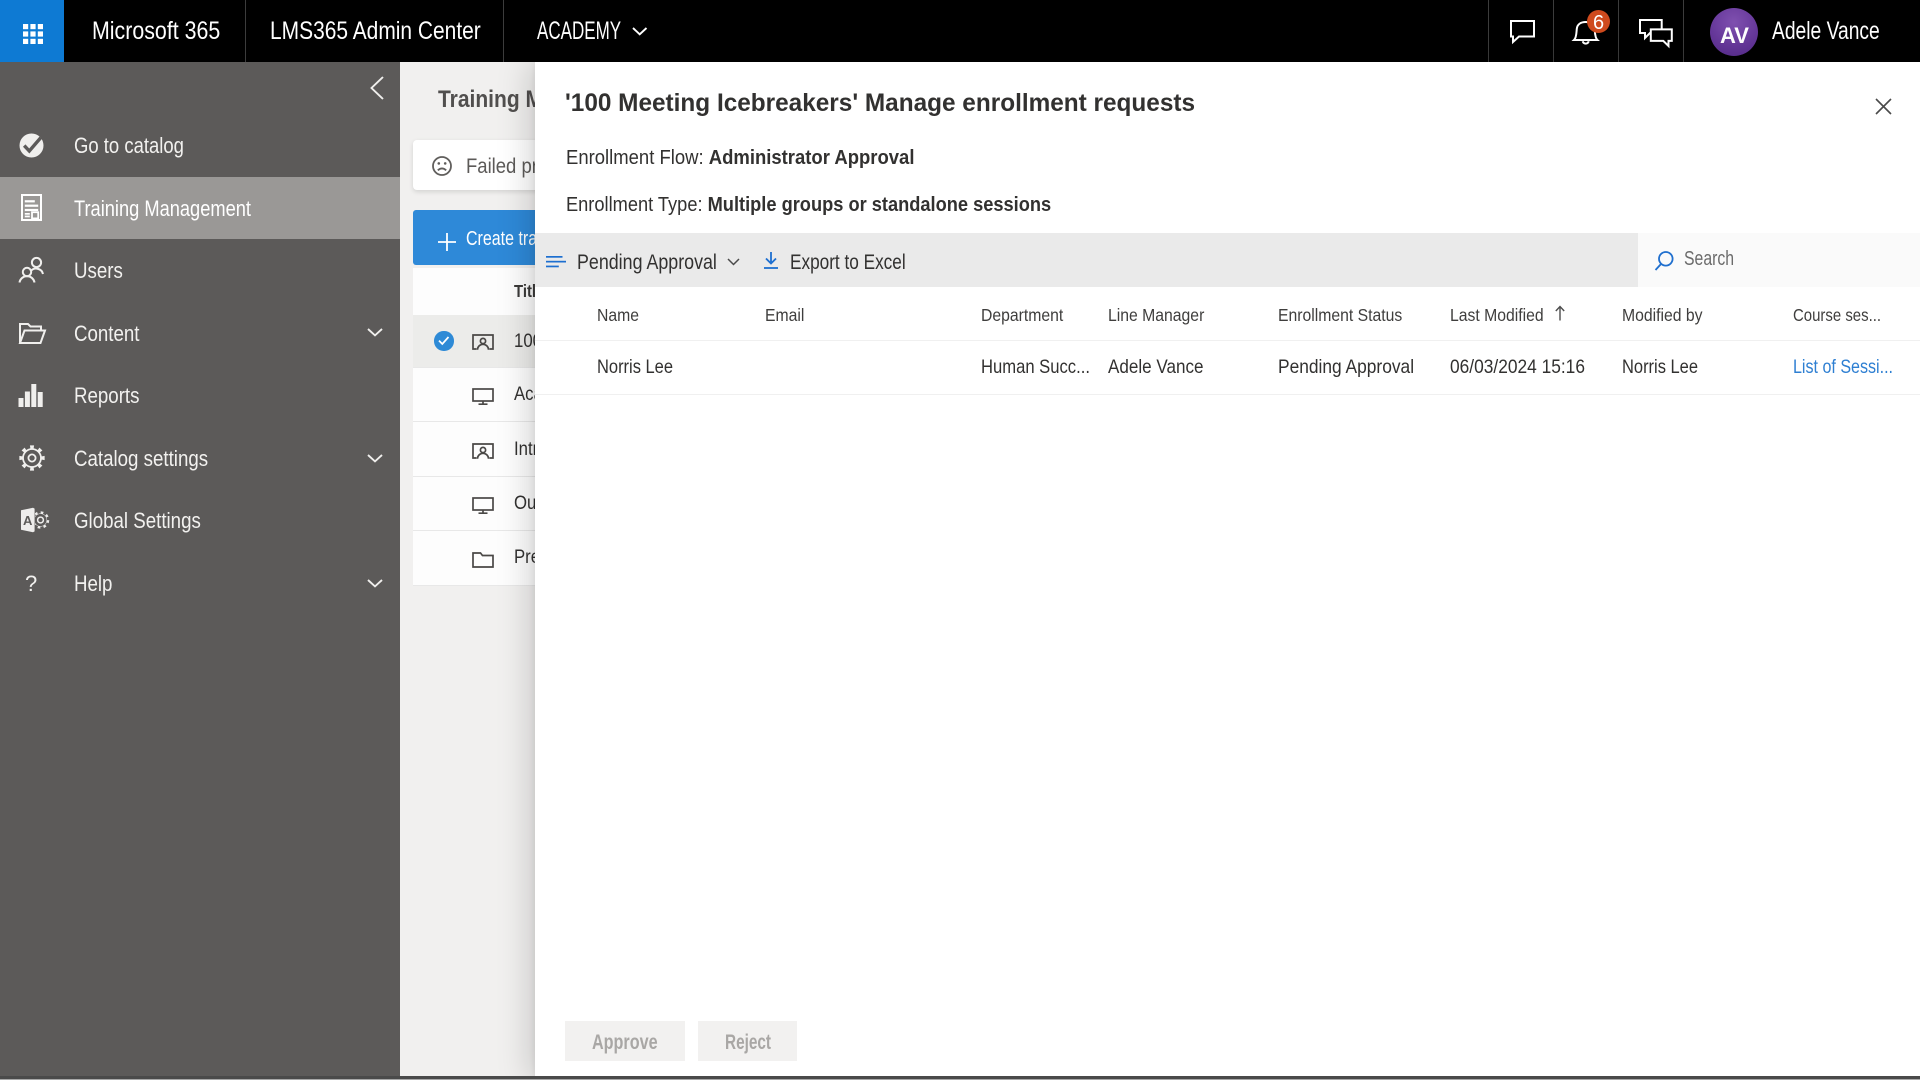  What do you see at coordinates (28, 520) in the screenshot?
I see `svg-text: A` at bounding box center [28, 520].